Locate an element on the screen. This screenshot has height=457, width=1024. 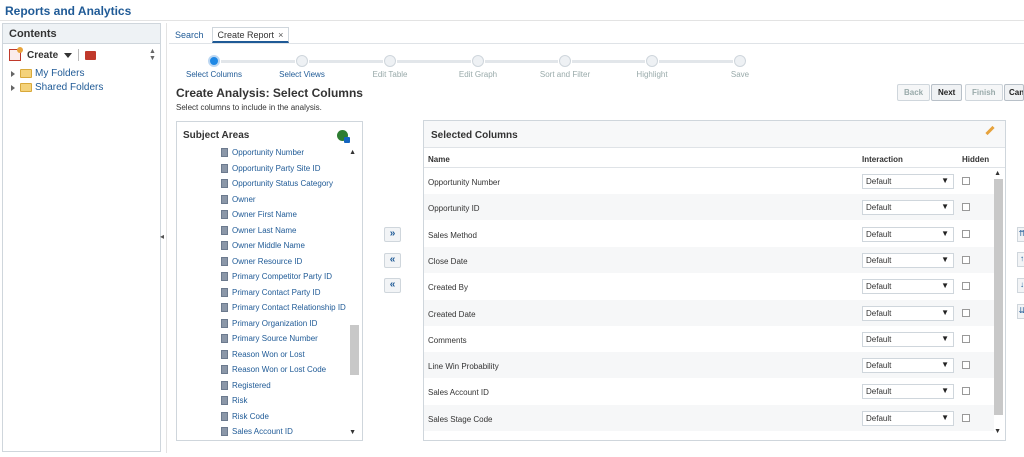
subject-column-item: Owner Middle Name is located at coordinates (263, 245).